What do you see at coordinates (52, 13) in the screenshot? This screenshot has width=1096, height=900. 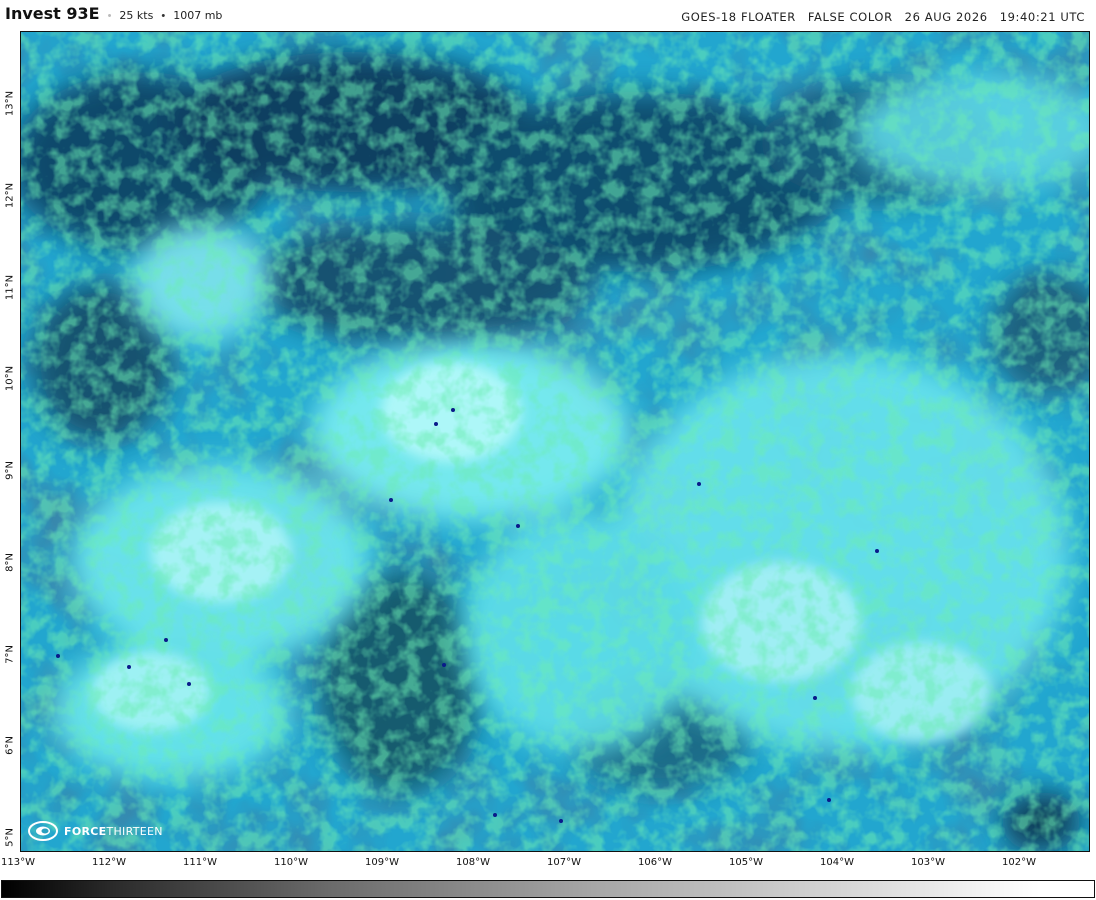 I see `storm-name: Invest 93E` at bounding box center [52, 13].